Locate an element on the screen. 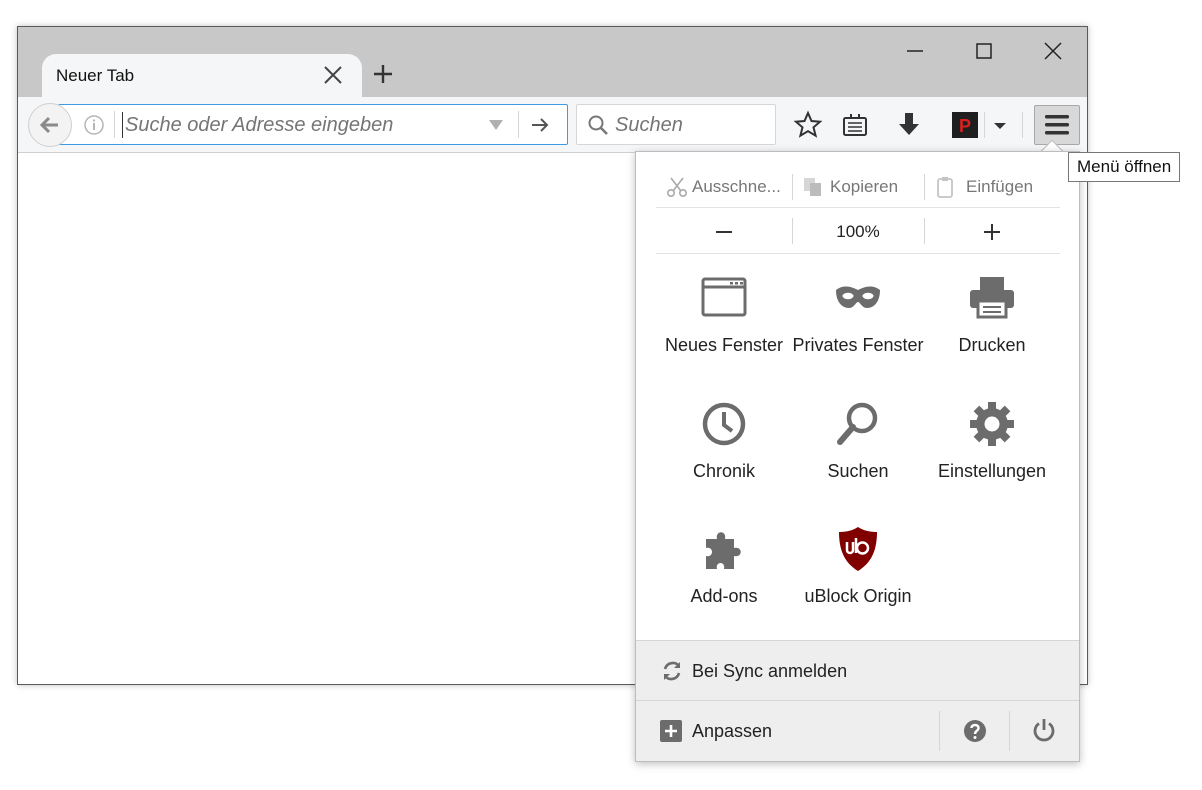 This screenshot has height=790, width=1202. hamburger-menu-icon is located at coordinates (1057, 125).